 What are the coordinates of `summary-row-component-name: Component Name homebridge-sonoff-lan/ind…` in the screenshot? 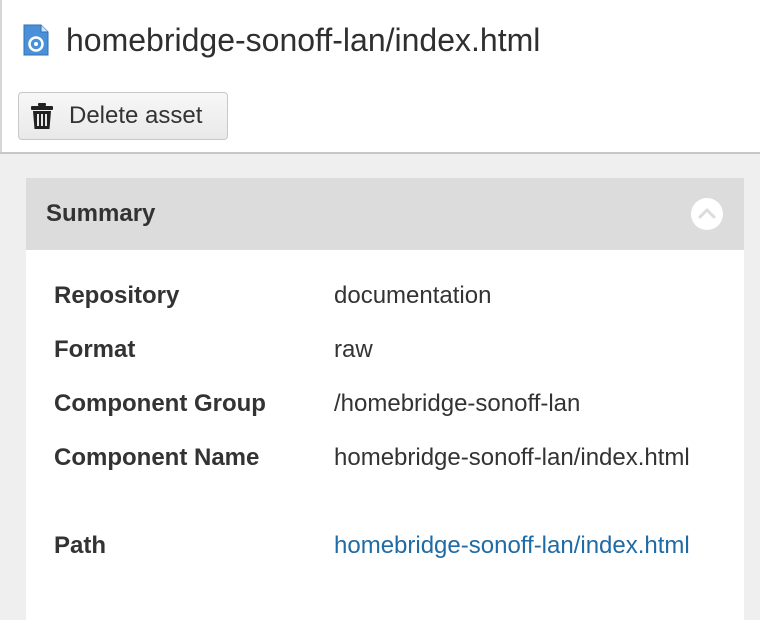 It's located at (394, 486).